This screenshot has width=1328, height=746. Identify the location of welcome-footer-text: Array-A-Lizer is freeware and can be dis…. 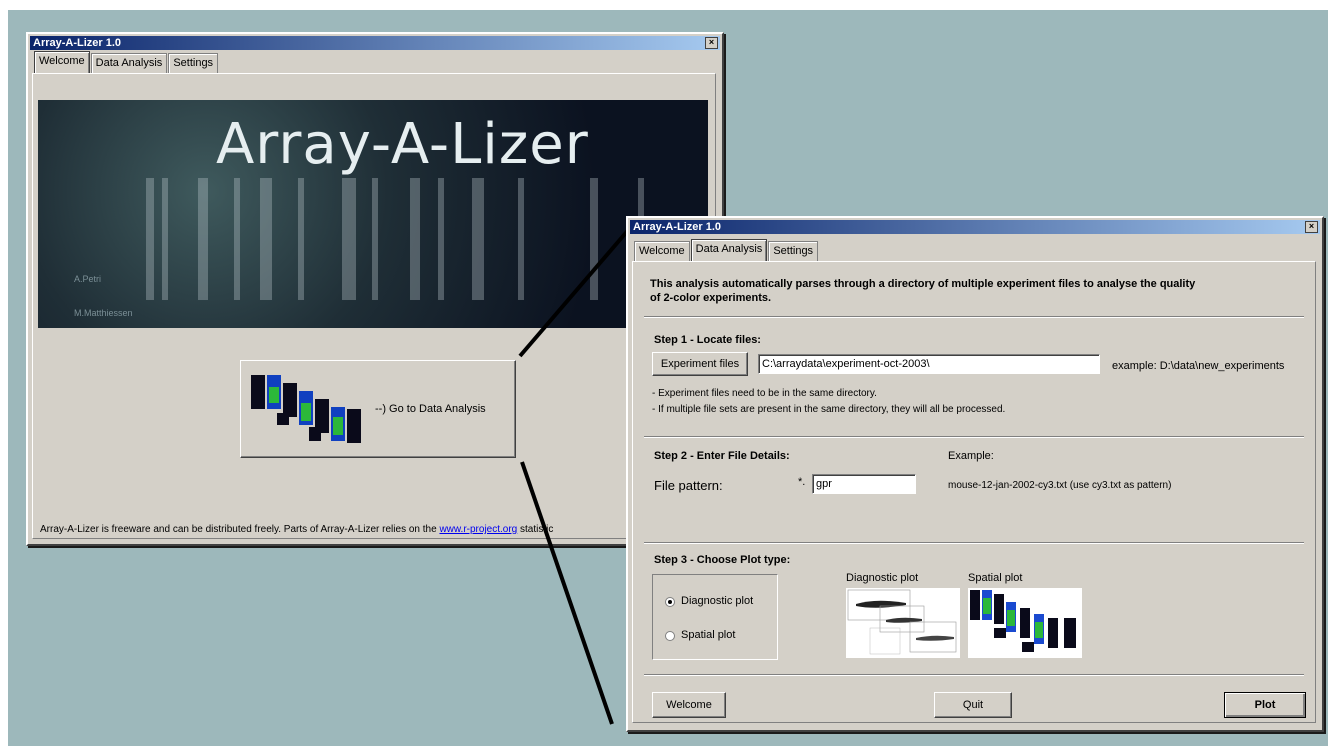
(297, 529).